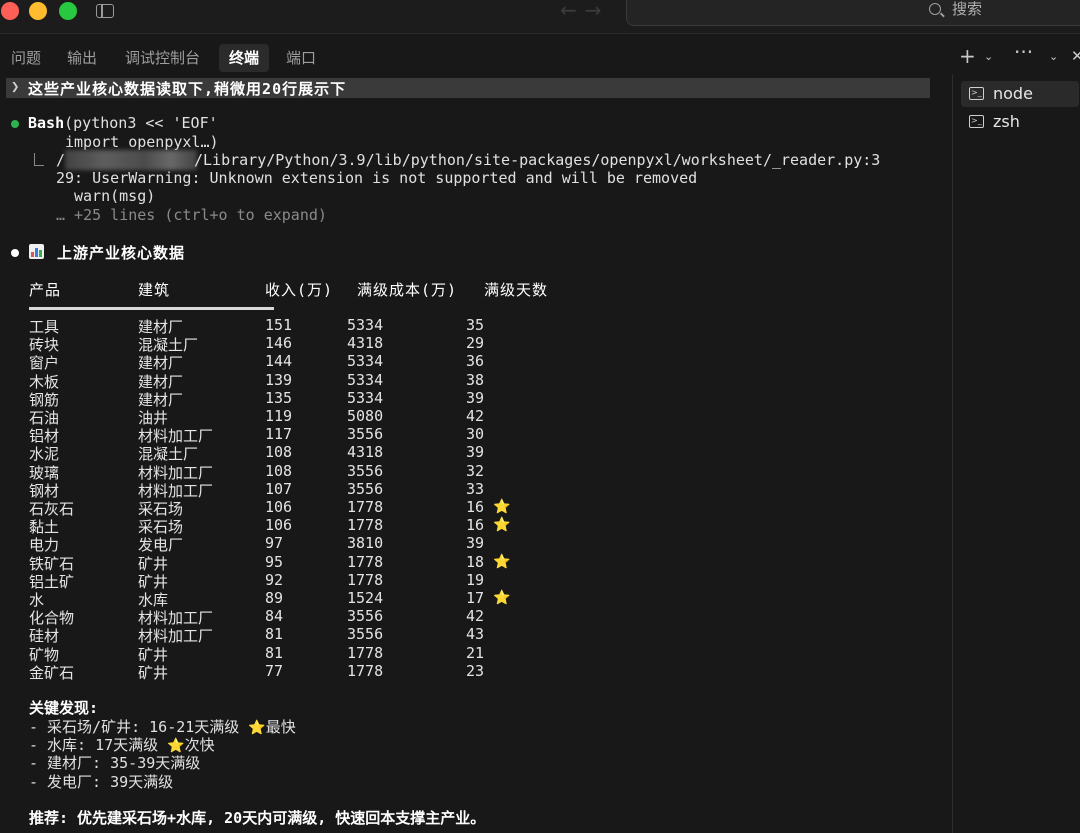 Image resolution: width=1080 pixels, height=833 pixels. What do you see at coordinates (280, 727) in the screenshot?
I see `finding-suffix: 最快` at bounding box center [280, 727].